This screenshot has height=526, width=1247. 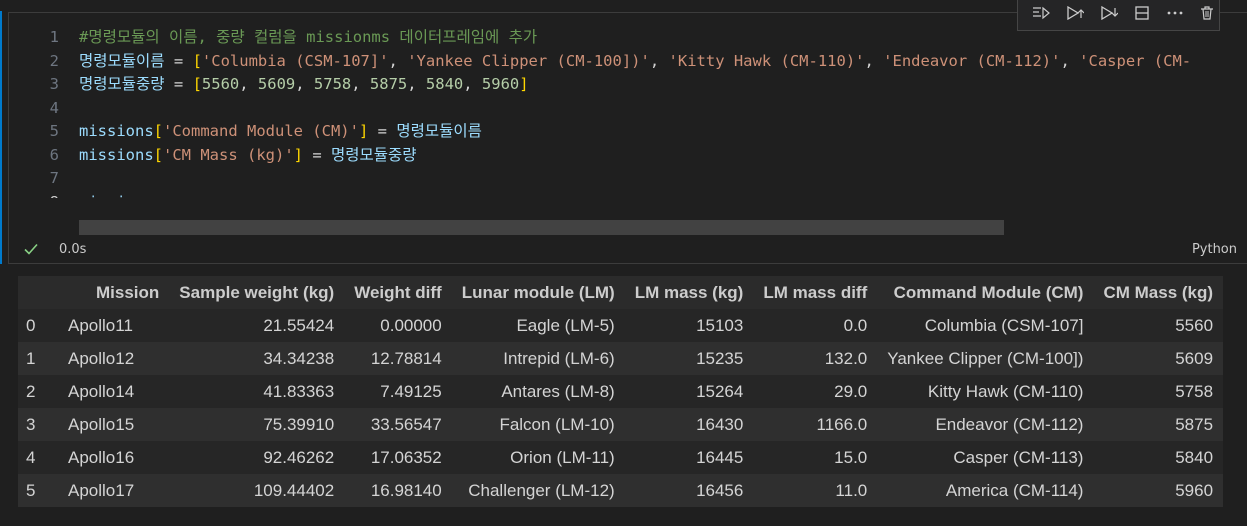 I want to click on row-index: 3, so click(x=38, y=424).